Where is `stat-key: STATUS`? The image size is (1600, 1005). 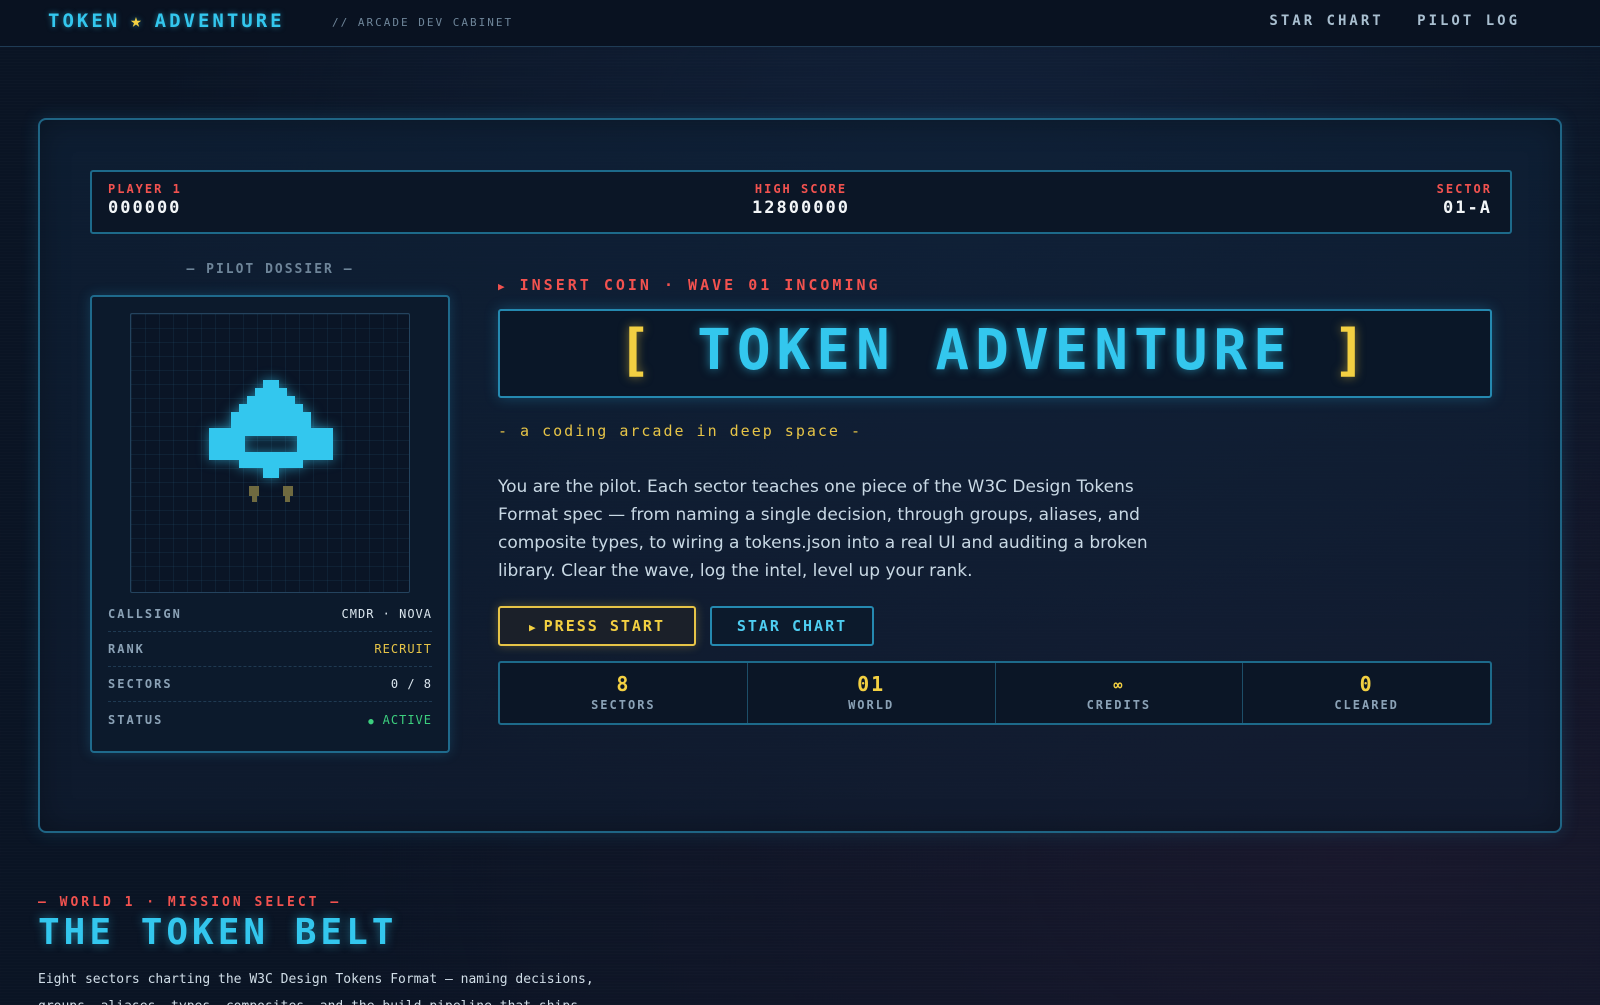 stat-key: STATUS is located at coordinates (136, 719).